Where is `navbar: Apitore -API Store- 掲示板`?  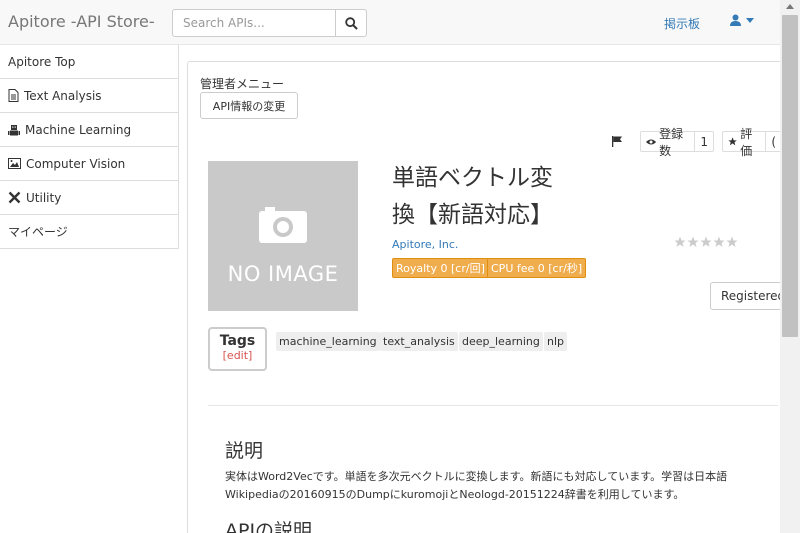
navbar: Apitore -API Store- 掲示板 is located at coordinates (390, 22).